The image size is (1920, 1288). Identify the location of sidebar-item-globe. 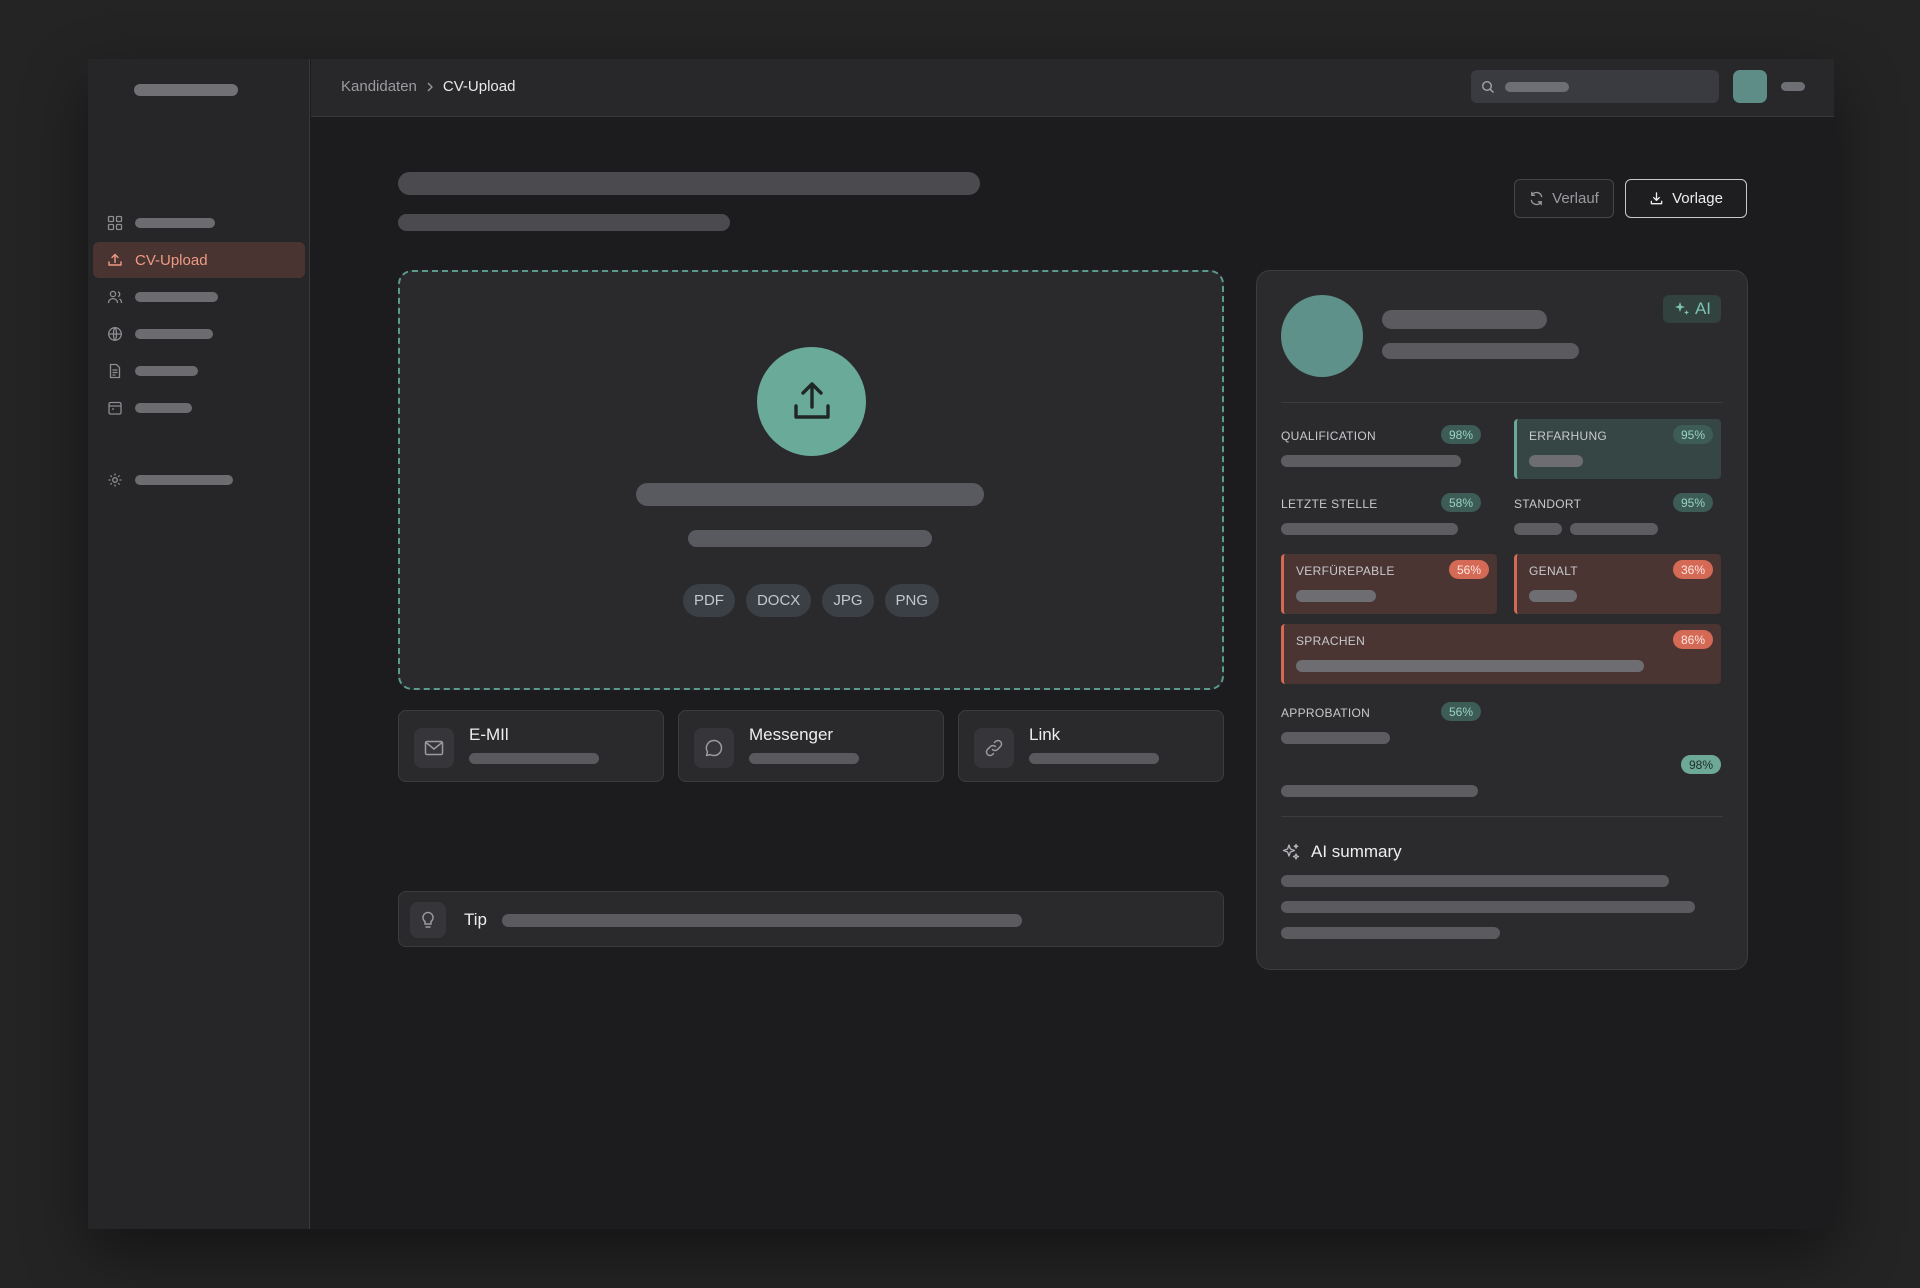
(199, 334).